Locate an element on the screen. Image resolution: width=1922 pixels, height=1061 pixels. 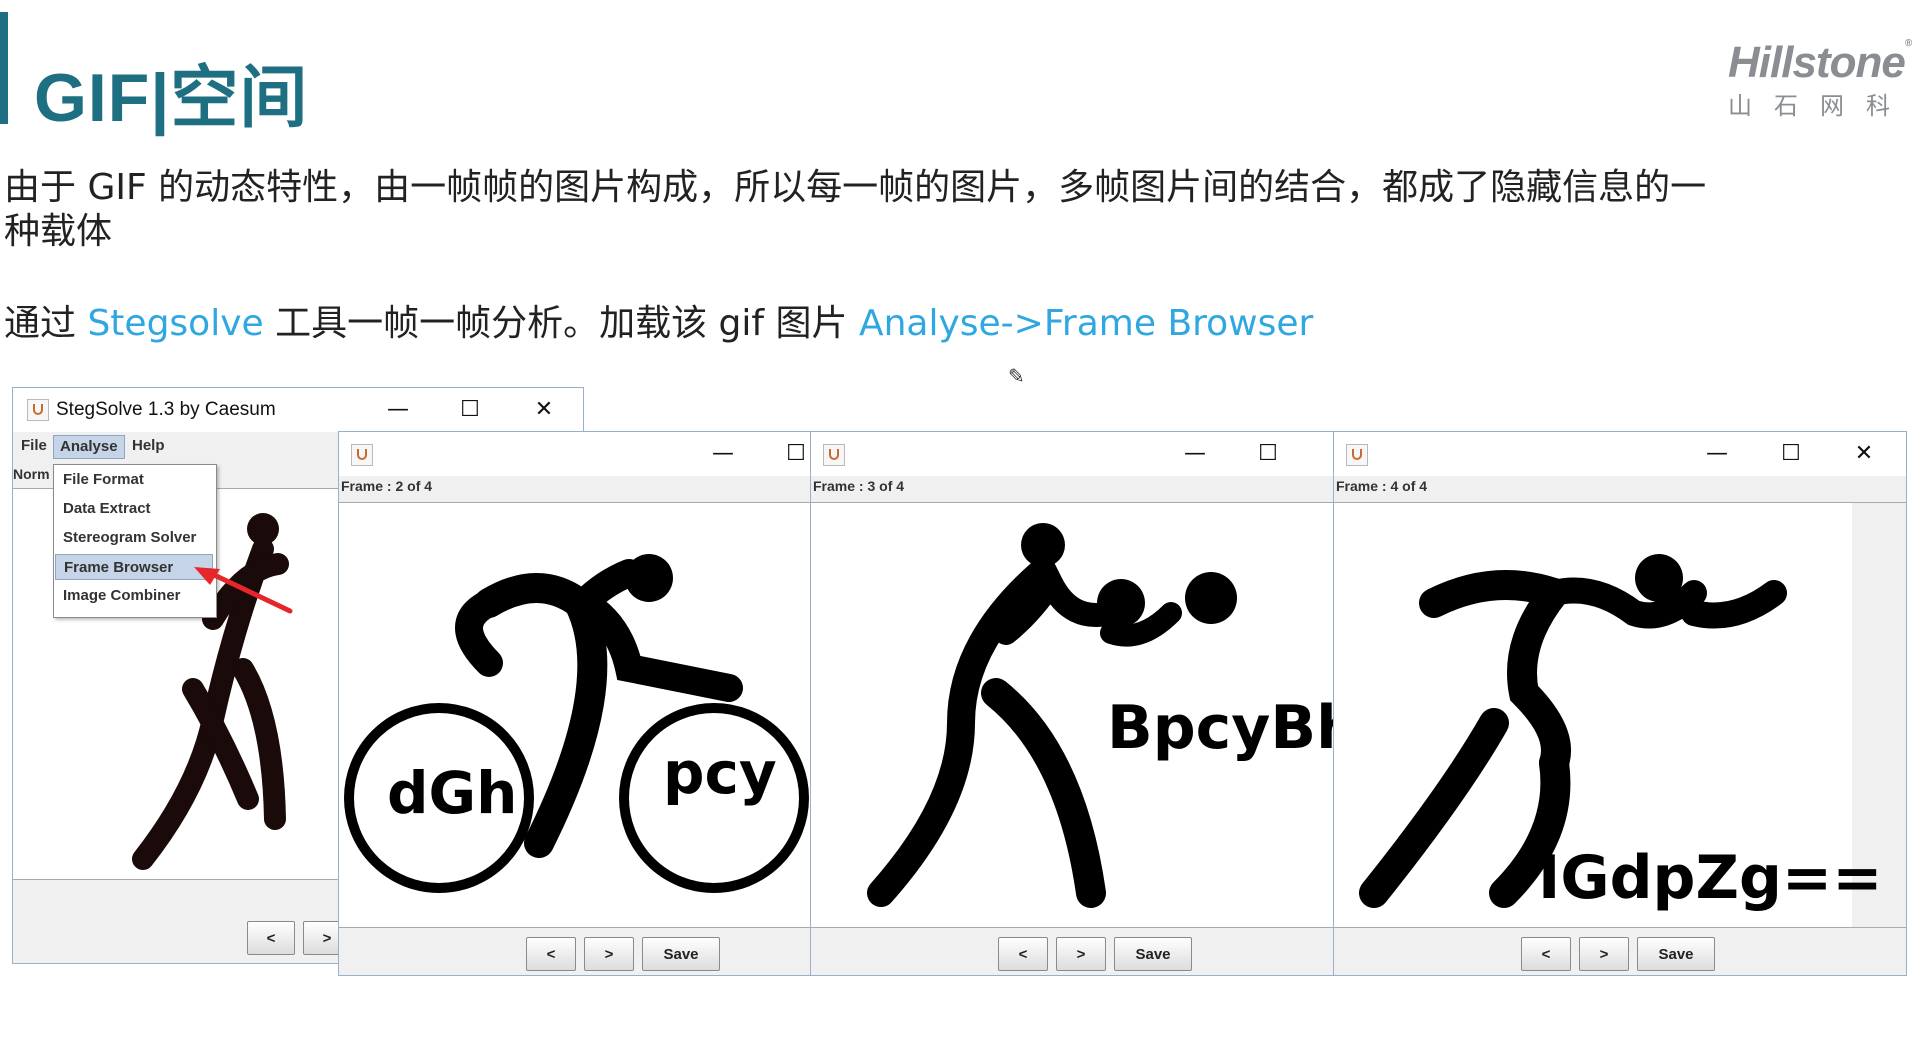
title-accent-bar is located at coordinates (4, 68).